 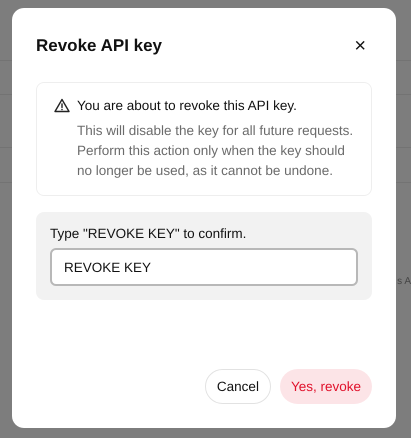 What do you see at coordinates (360, 46) in the screenshot?
I see `close-button: ×` at bounding box center [360, 46].